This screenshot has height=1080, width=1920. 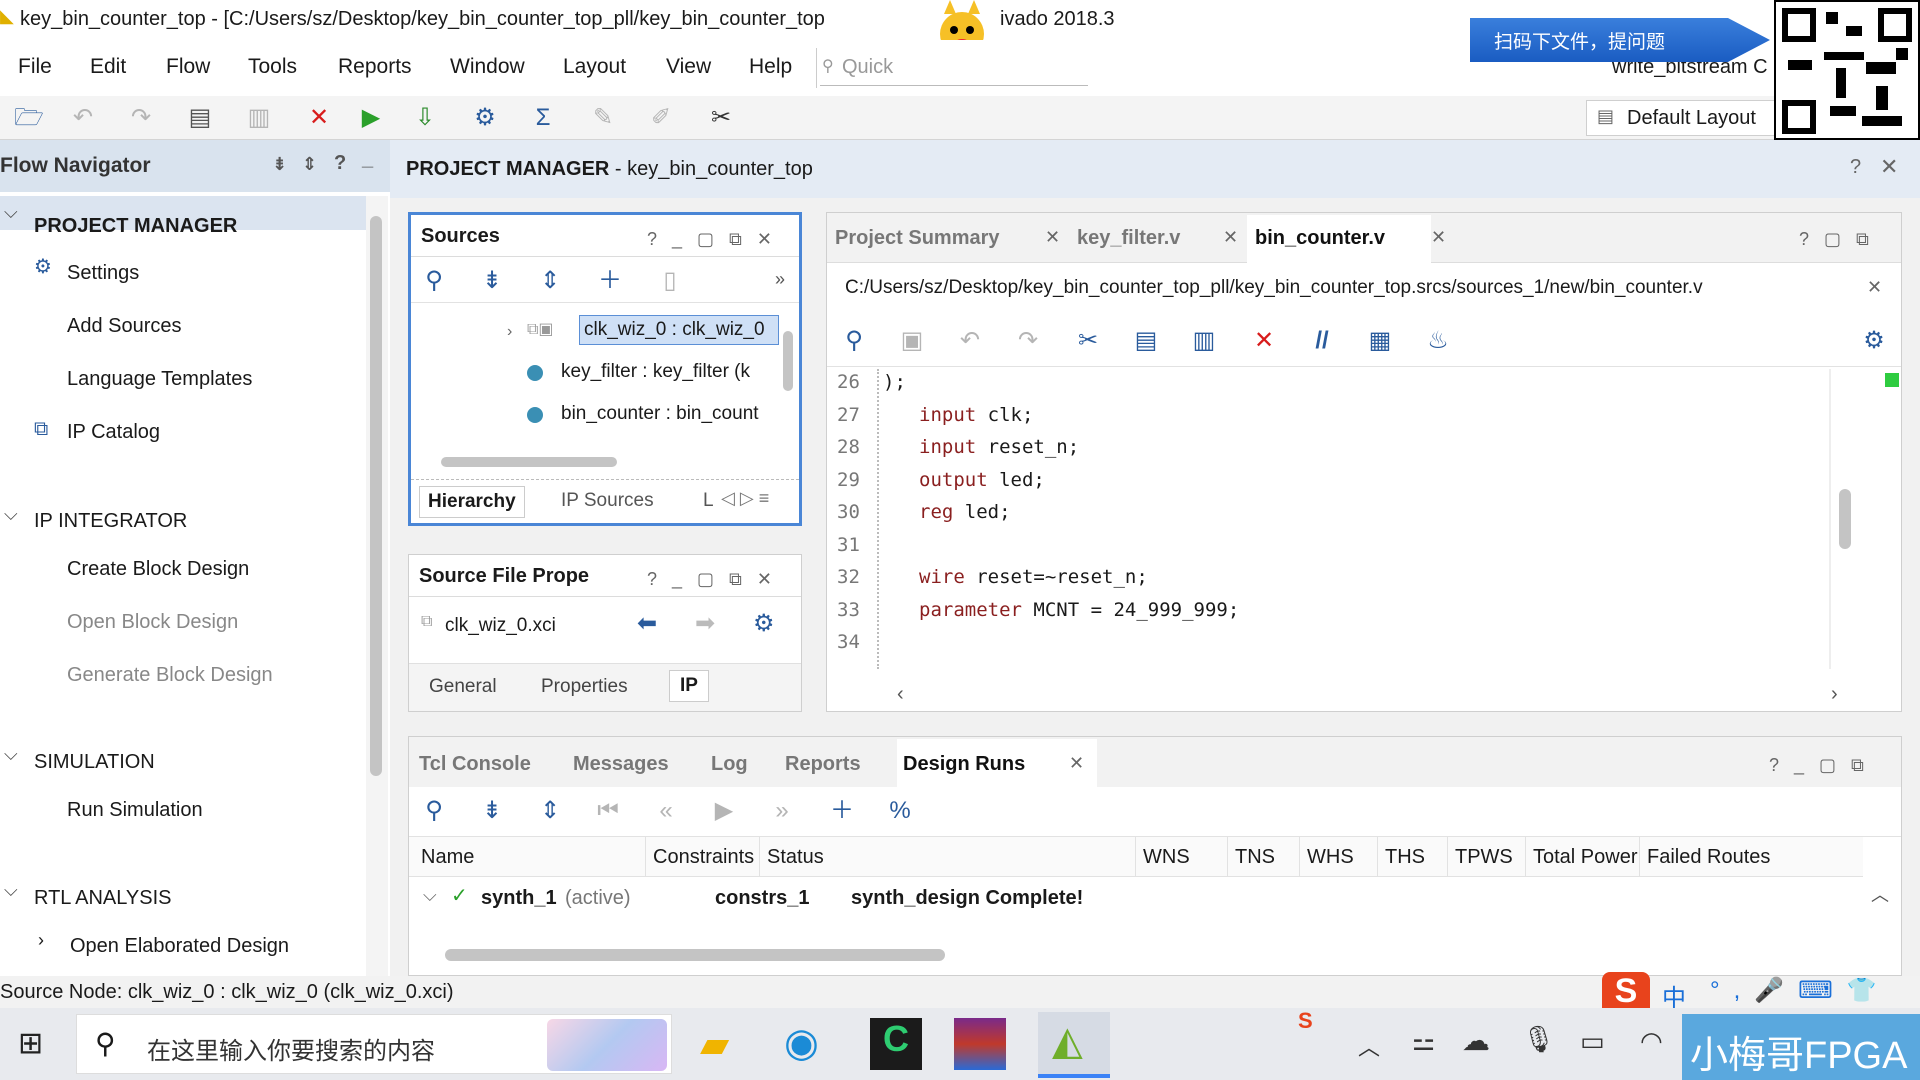 What do you see at coordinates (152, 622) in the screenshot?
I see `nav-open-block-design: Open Block Design` at bounding box center [152, 622].